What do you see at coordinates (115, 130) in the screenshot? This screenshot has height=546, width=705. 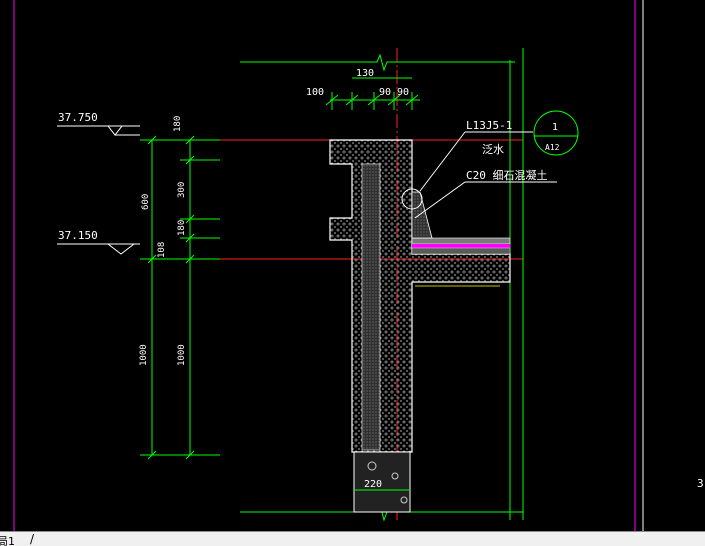 I see `elev-top-triangle` at bounding box center [115, 130].